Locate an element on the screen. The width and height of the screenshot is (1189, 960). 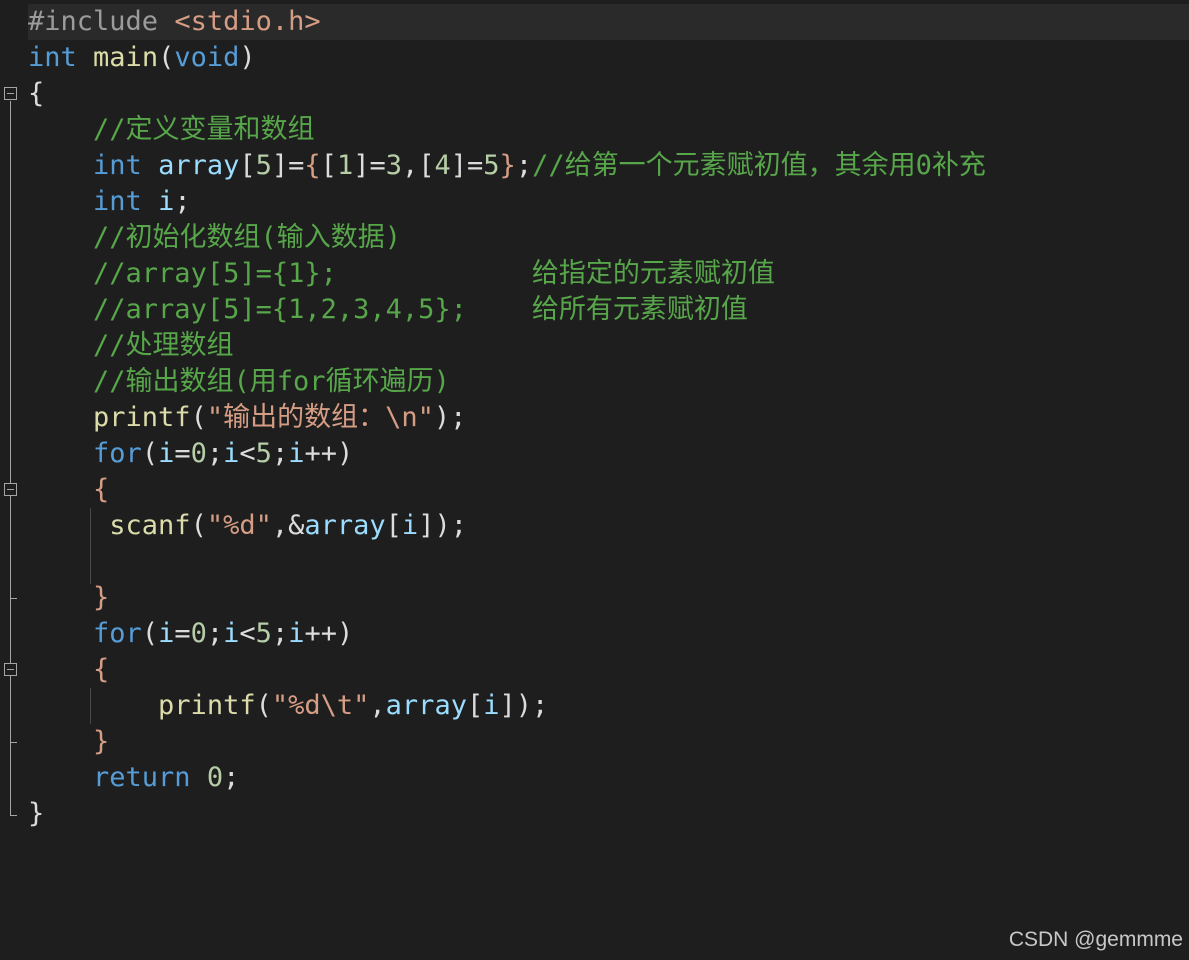
code-line: //array[5]={1,2,3,4,5}; 给所有元素赋初值 is located at coordinates (608, 310).